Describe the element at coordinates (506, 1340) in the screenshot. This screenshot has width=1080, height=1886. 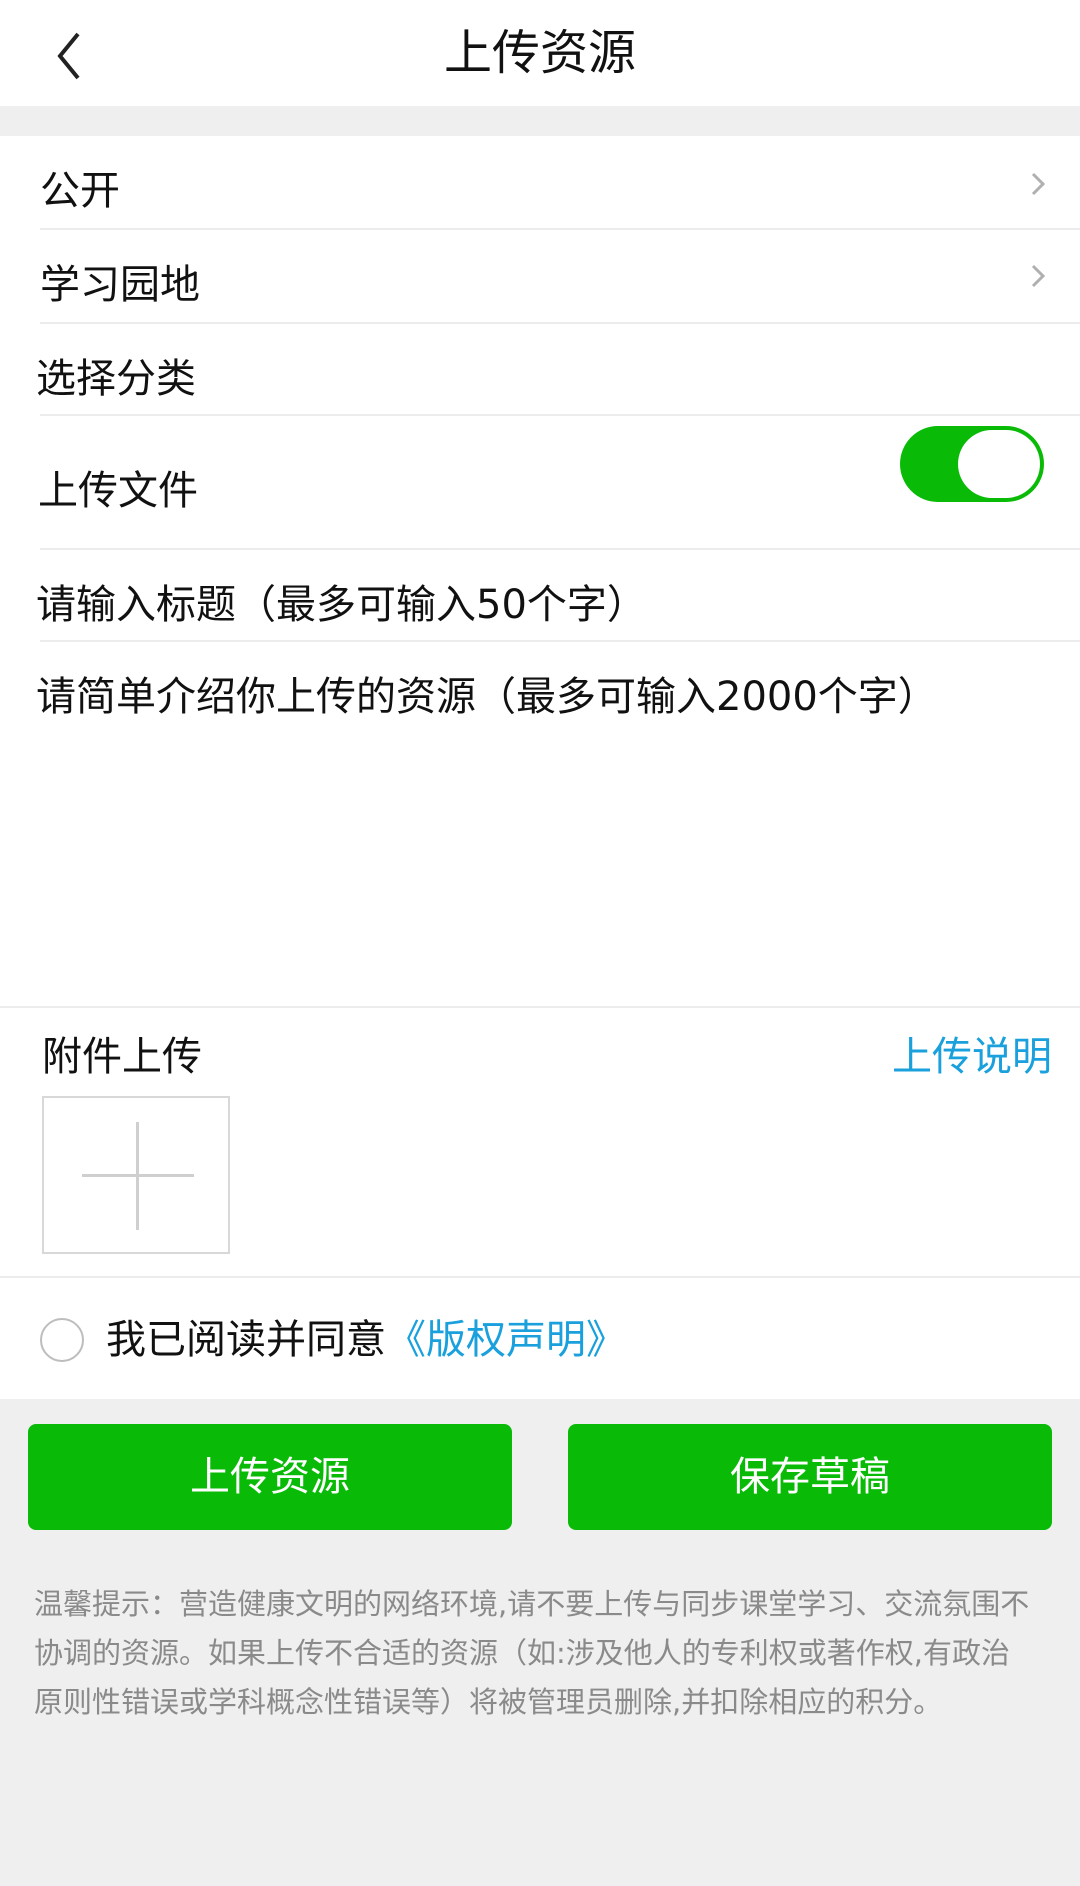
I see `copyright-link: 《版权声明》` at that location.